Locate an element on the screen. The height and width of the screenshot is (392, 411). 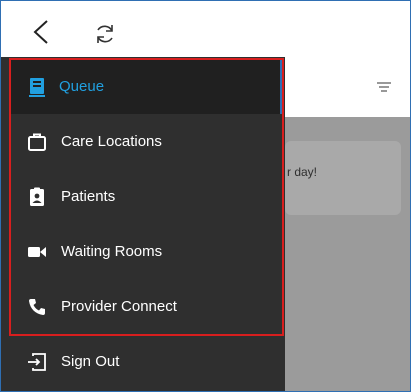
patient-badge-icon is located at coordinates (37, 196).